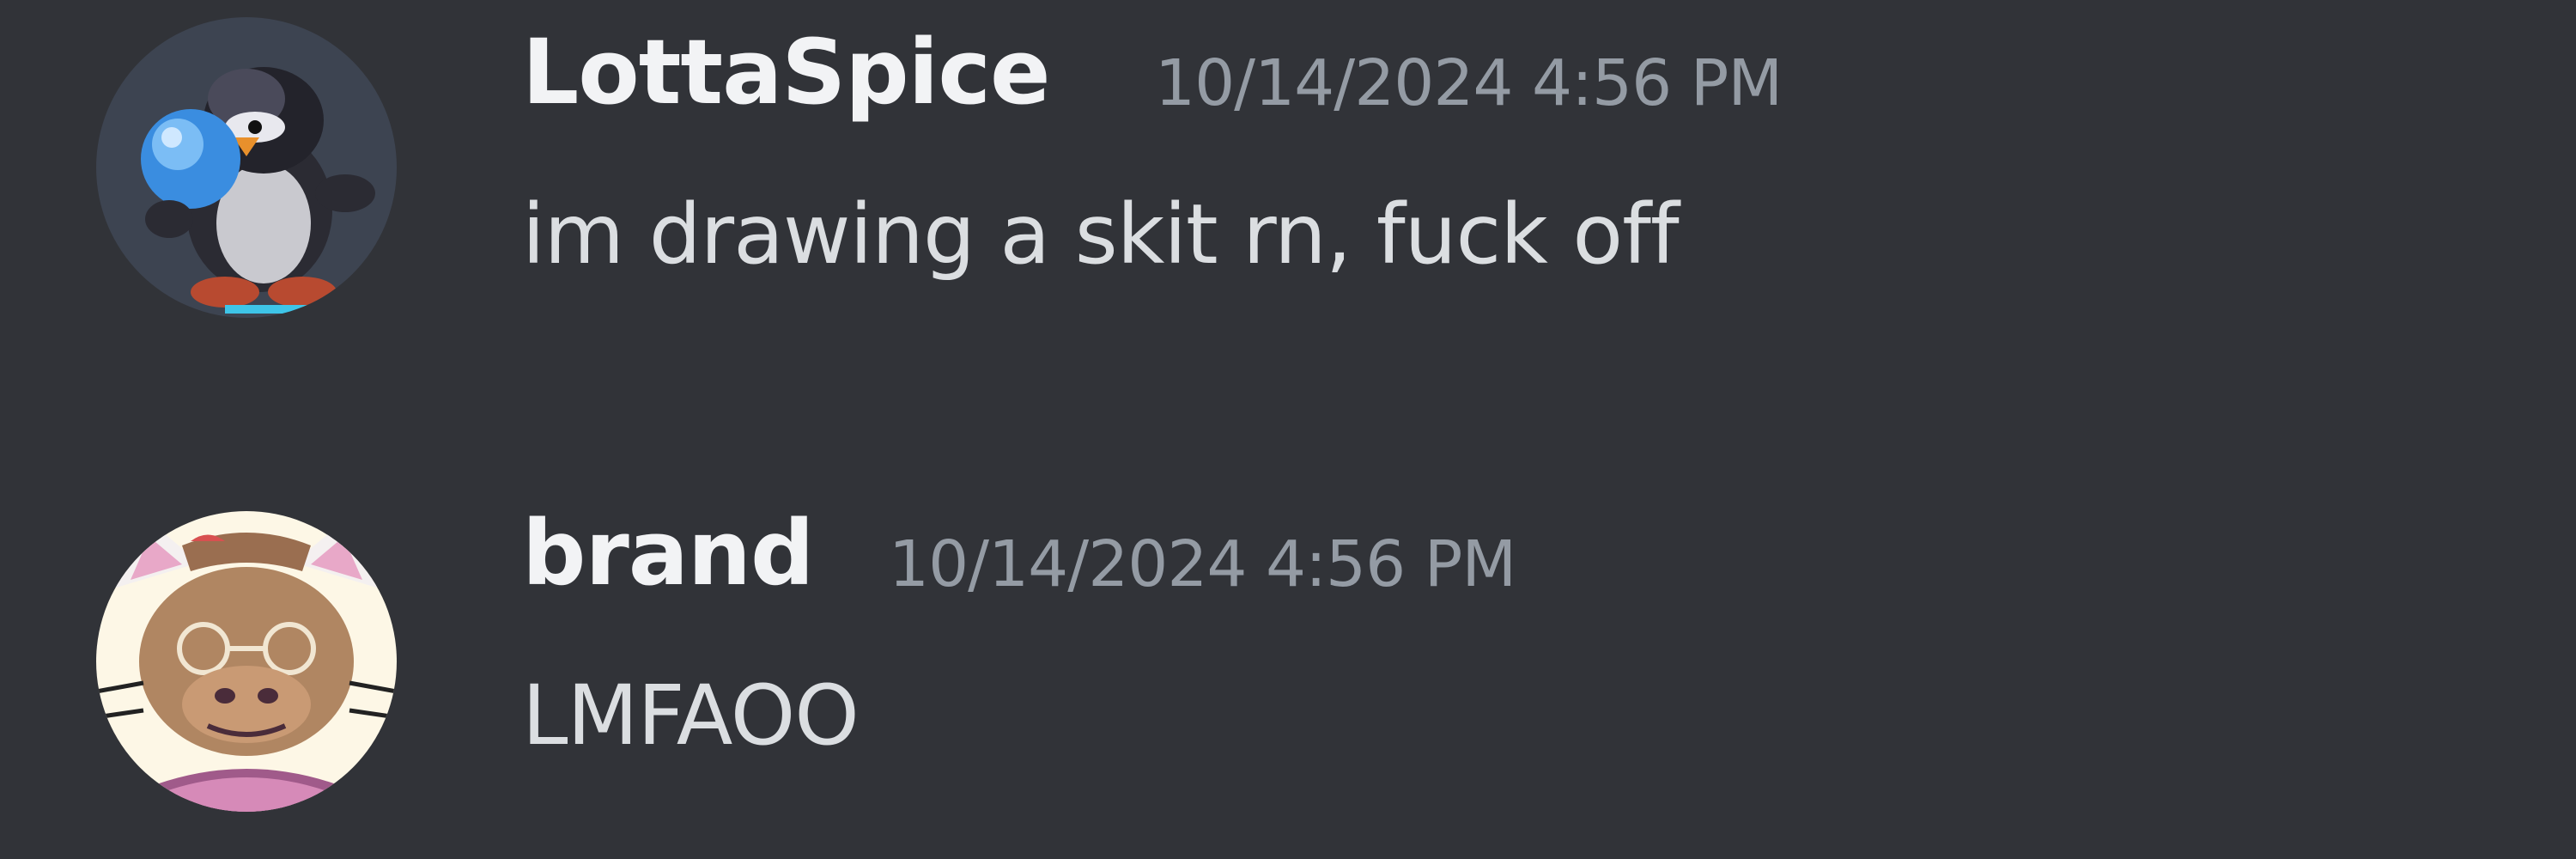 Image resolution: width=2576 pixels, height=859 pixels. I want to click on user-avatar-lottaspice, so click(247, 167).